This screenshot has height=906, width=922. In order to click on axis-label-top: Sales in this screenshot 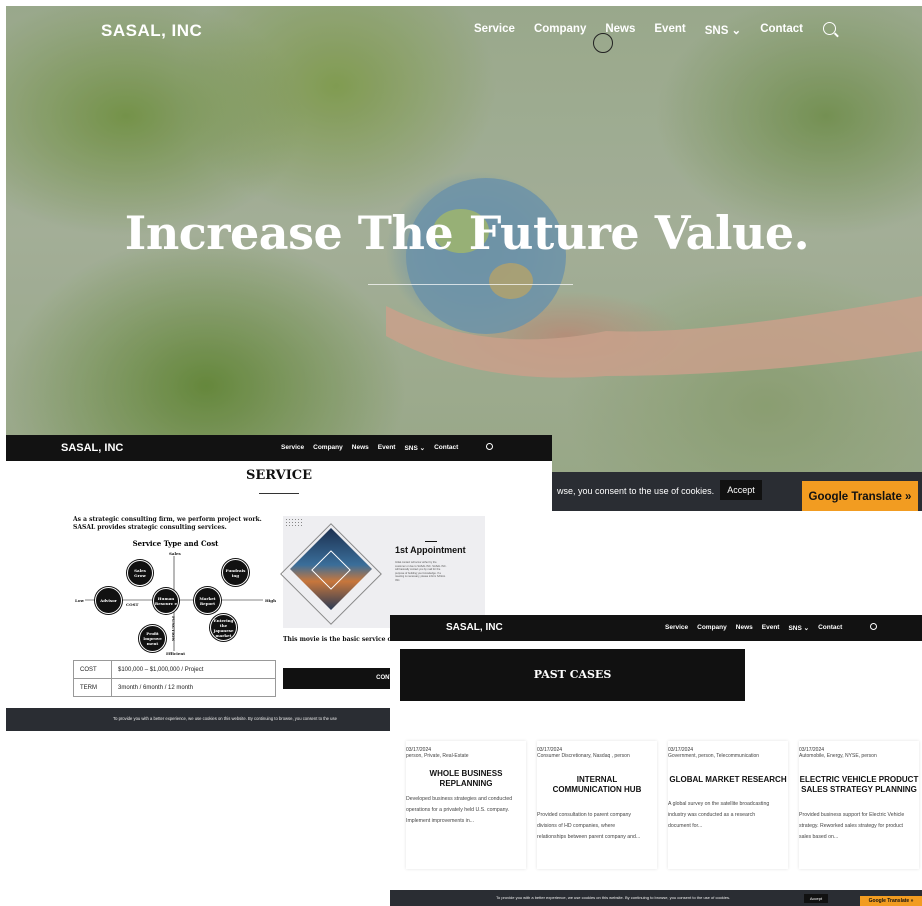, I will do `click(175, 553)`.